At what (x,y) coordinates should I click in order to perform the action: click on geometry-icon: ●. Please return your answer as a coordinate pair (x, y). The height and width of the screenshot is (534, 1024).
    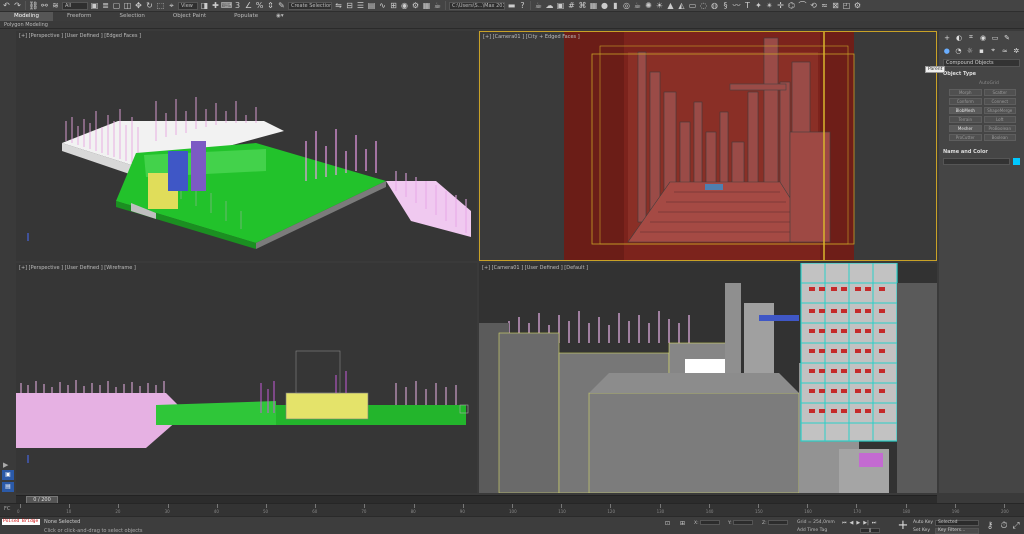
    Looking at the image, I should click on (947, 51).